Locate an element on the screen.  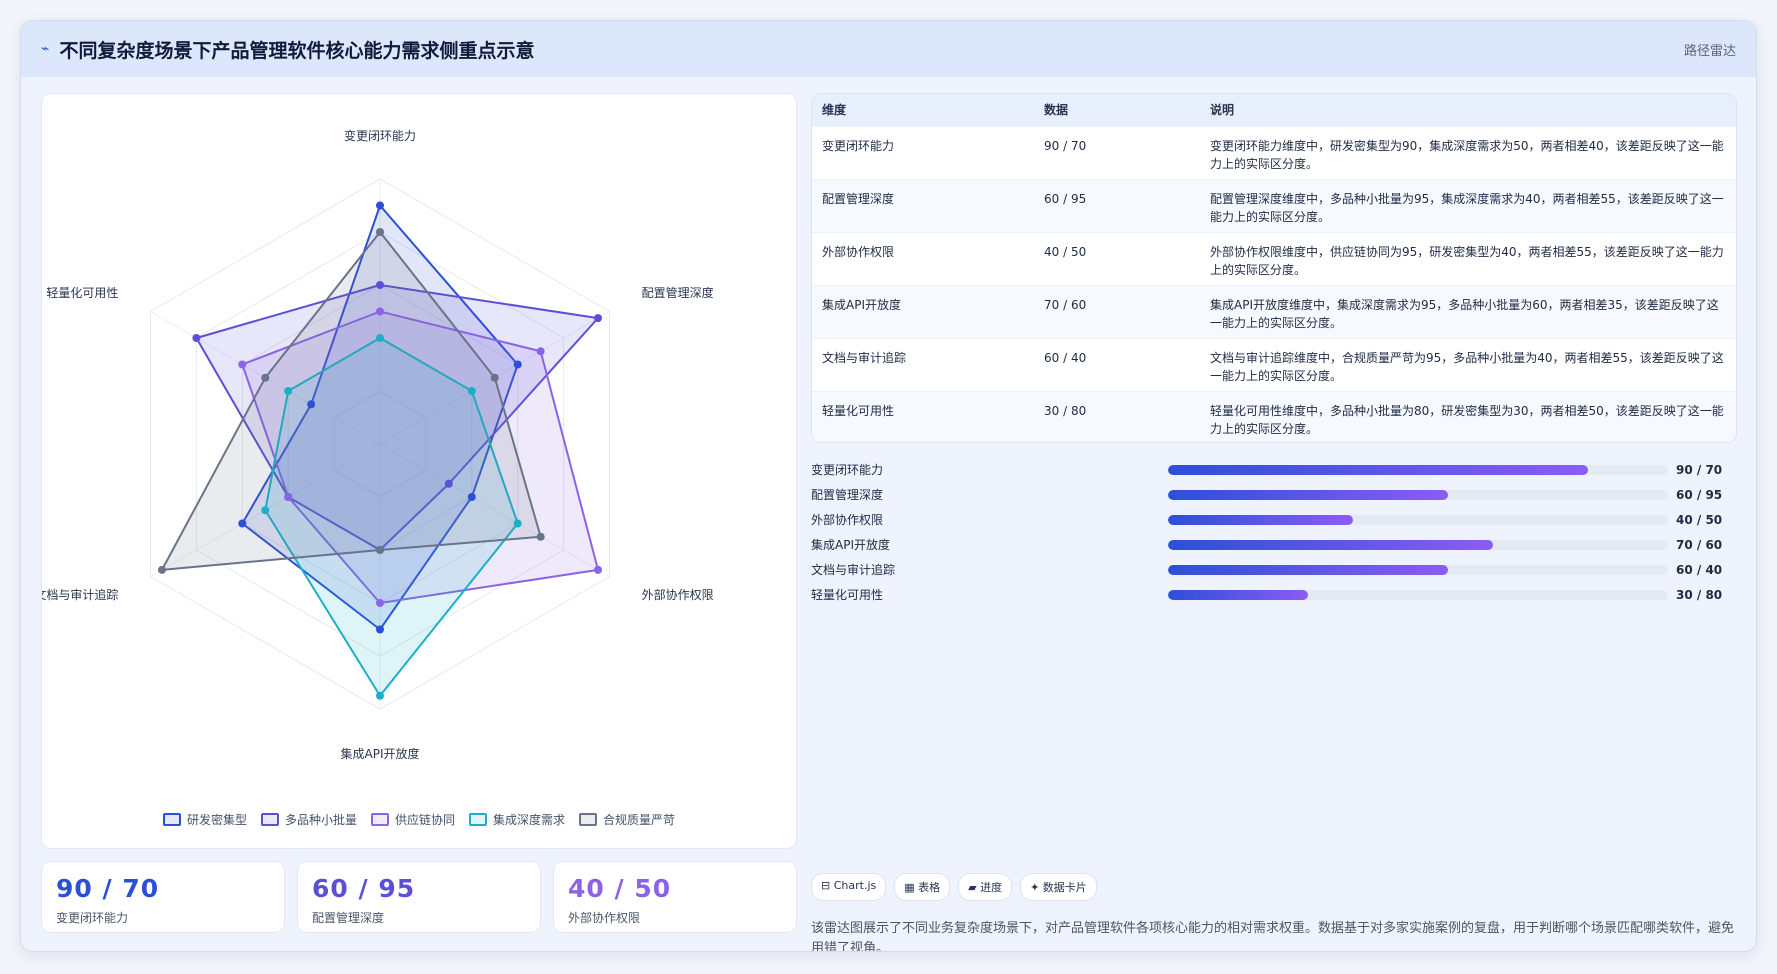
legend-item: 集成深度需求 is located at coordinates (517, 819).